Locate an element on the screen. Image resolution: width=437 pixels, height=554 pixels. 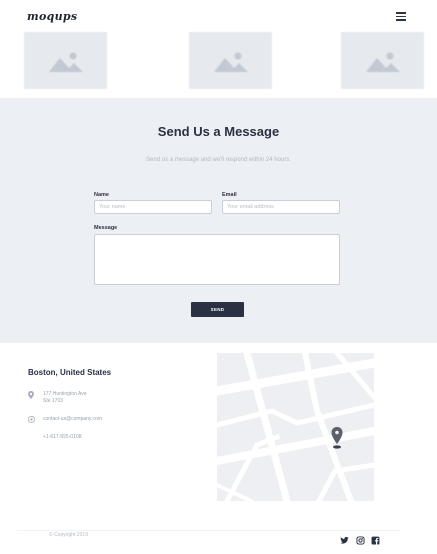
contact-email: contact-us@company.com is located at coordinates (72, 419).